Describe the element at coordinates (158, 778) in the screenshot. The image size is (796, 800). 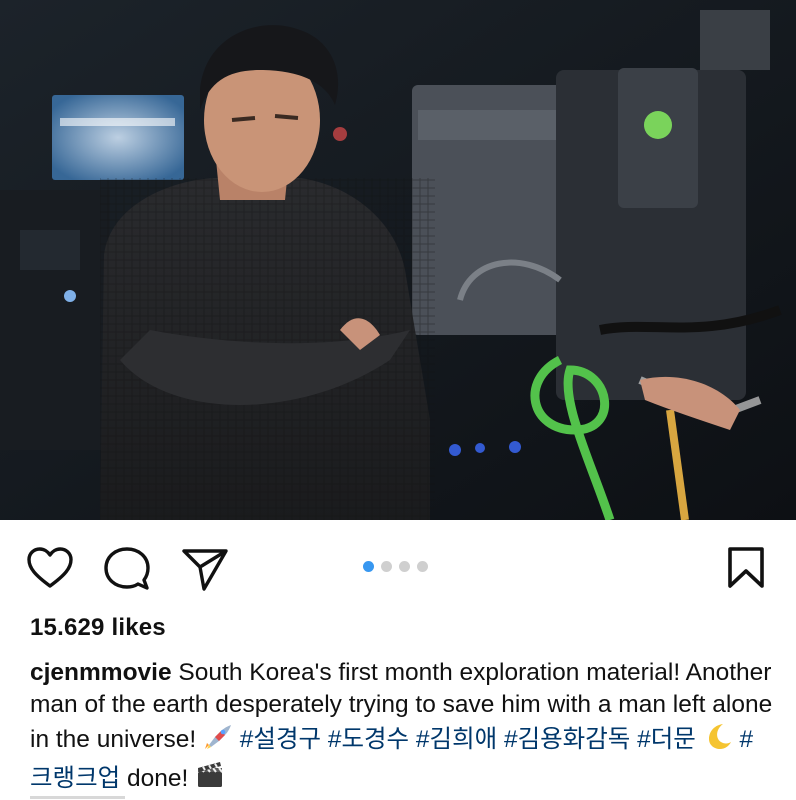
I see `caption-text: done!` at that location.